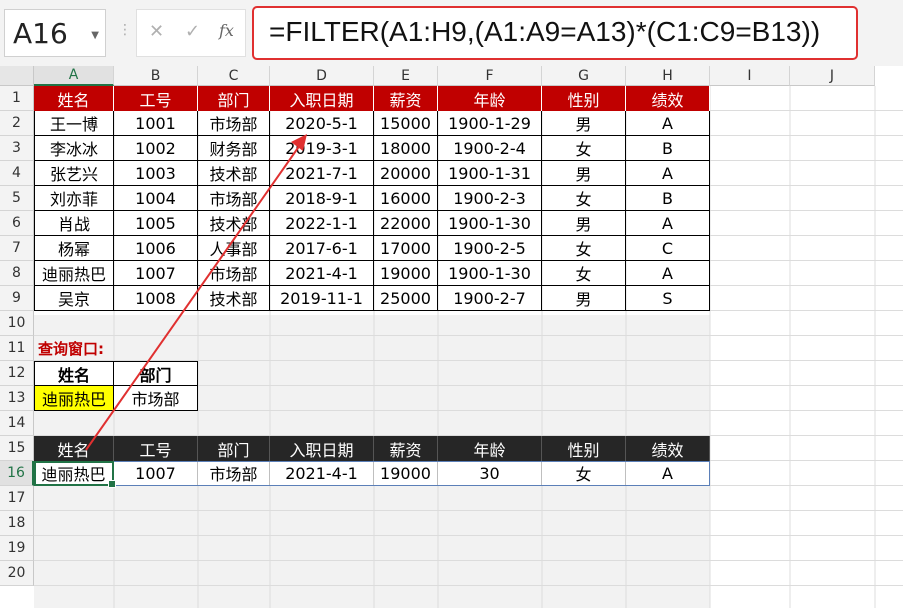 The height and width of the screenshot is (608, 903). Describe the element at coordinates (17, 523) in the screenshot. I see `row-header-18: 18` at that location.